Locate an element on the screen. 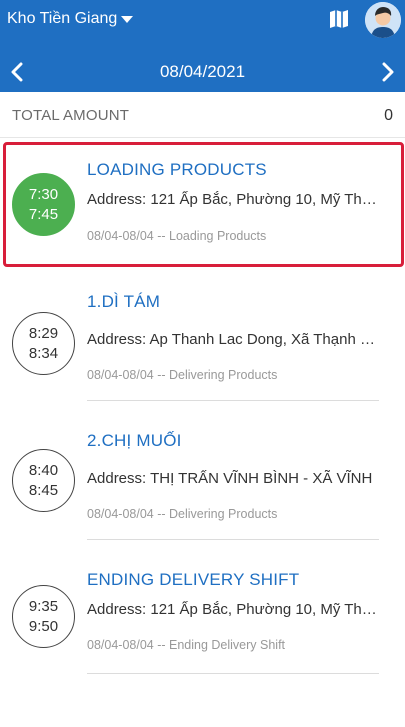  end-time: 8:34 is located at coordinates (43, 353).